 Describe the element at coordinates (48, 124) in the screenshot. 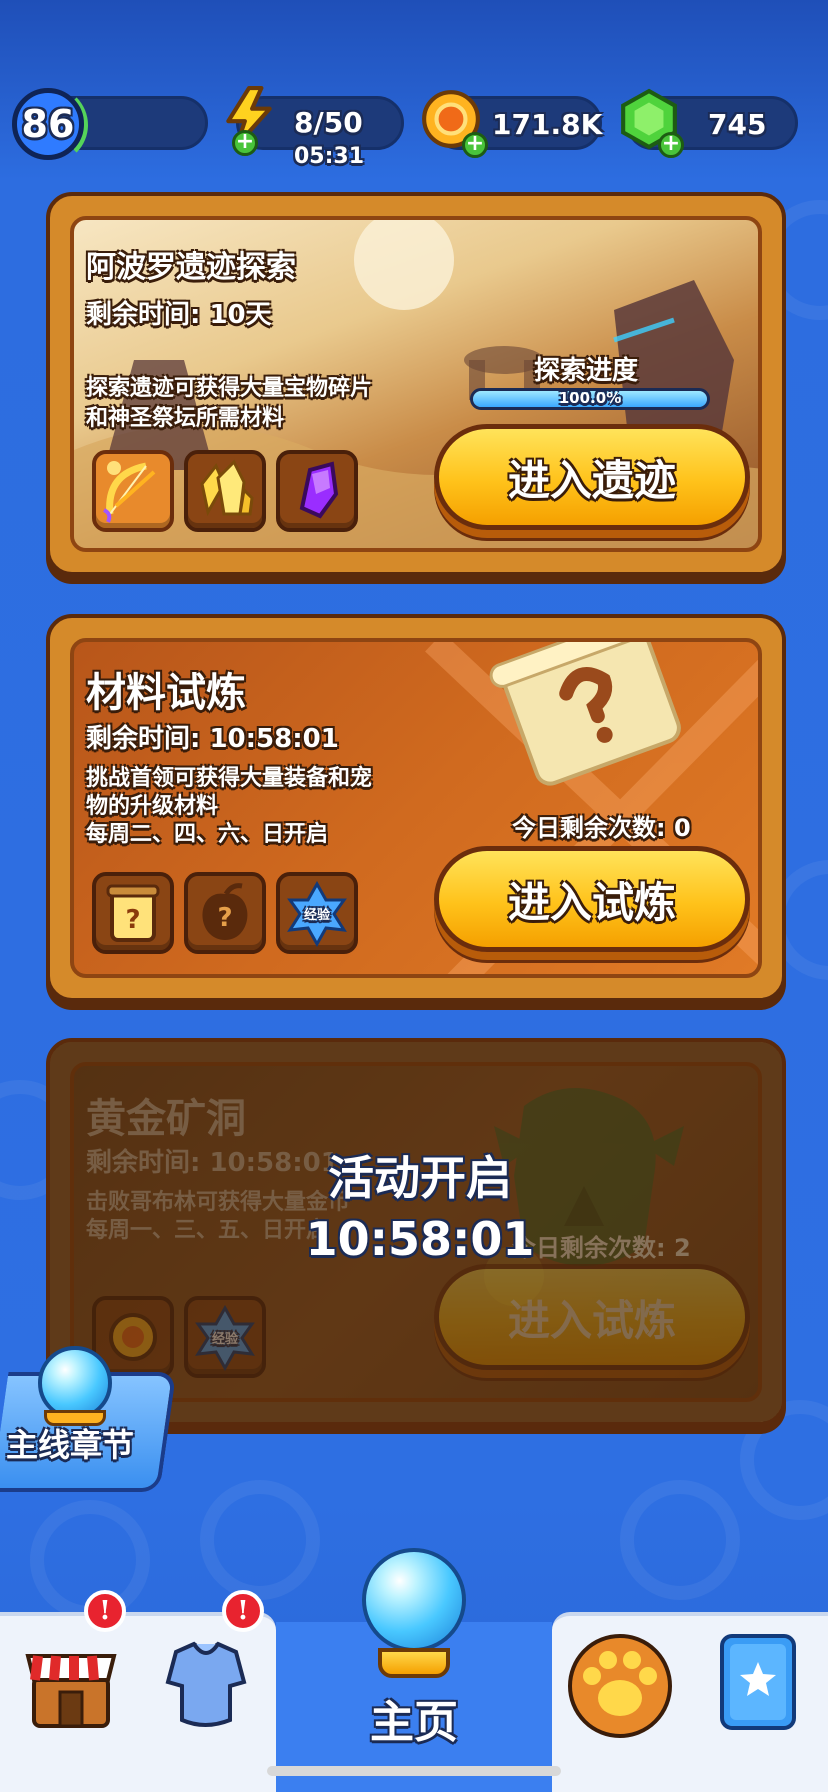

I see `player-level: 86` at that location.